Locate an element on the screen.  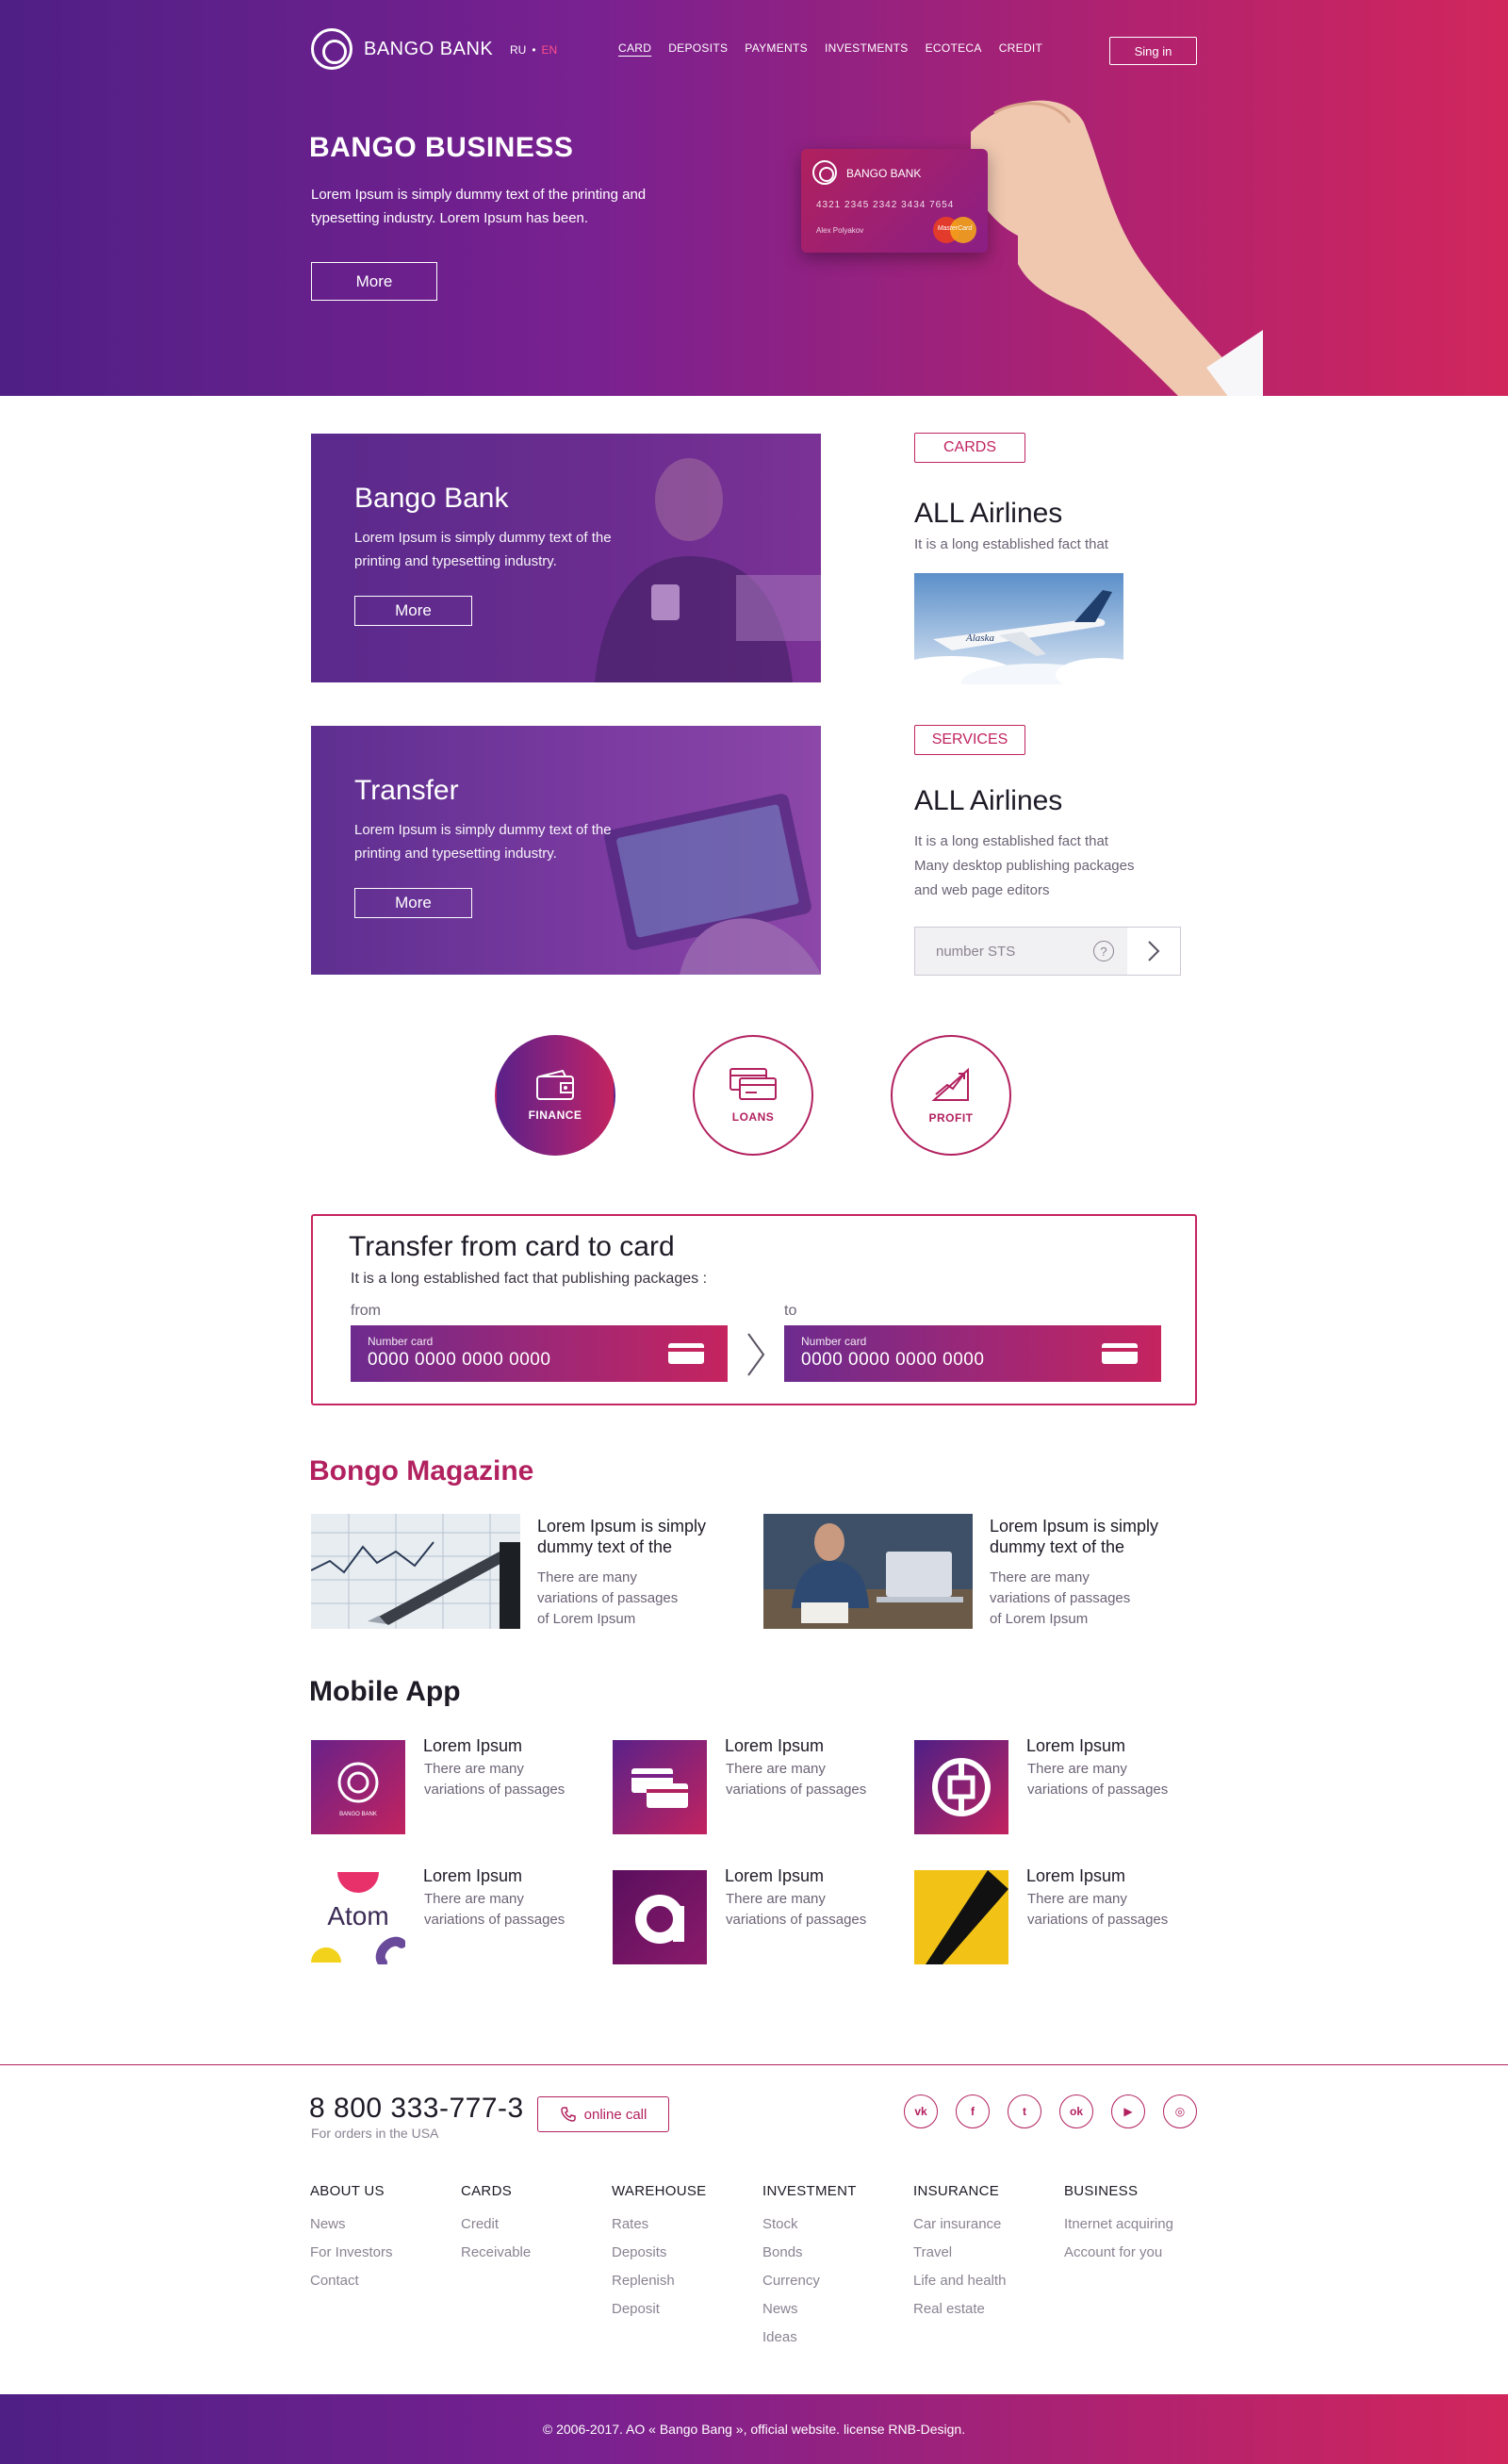
services-tag-button: SERVICES is located at coordinates (970, 740).